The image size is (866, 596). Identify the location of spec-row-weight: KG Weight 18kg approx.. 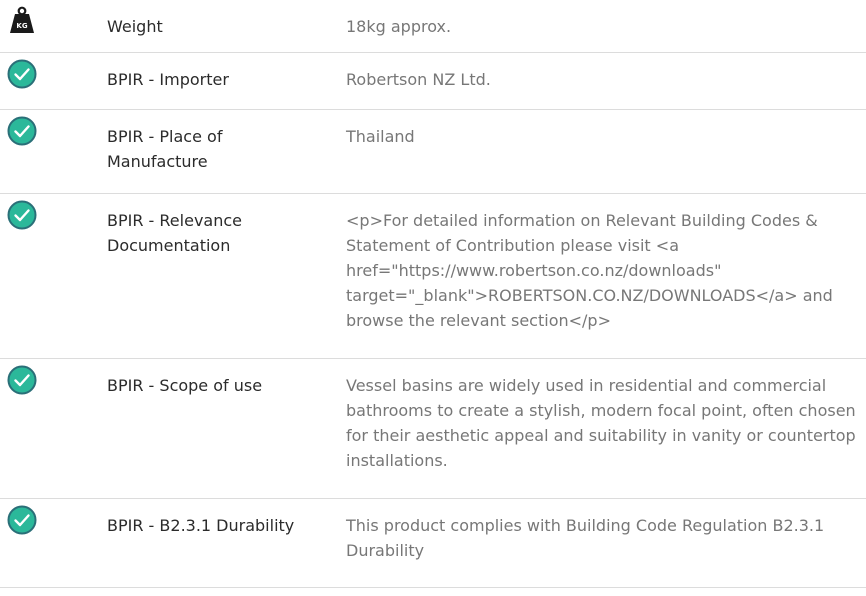
(433, 26).